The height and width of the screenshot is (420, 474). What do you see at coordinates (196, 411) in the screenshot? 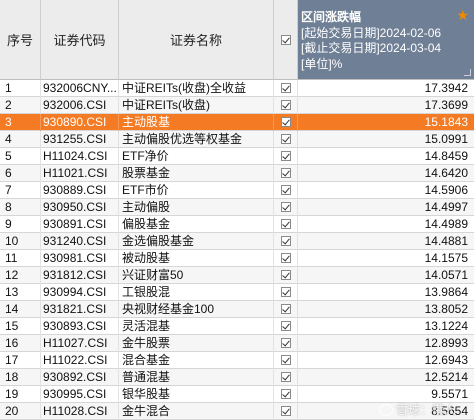
I see `security-name: 金牛混合` at bounding box center [196, 411].